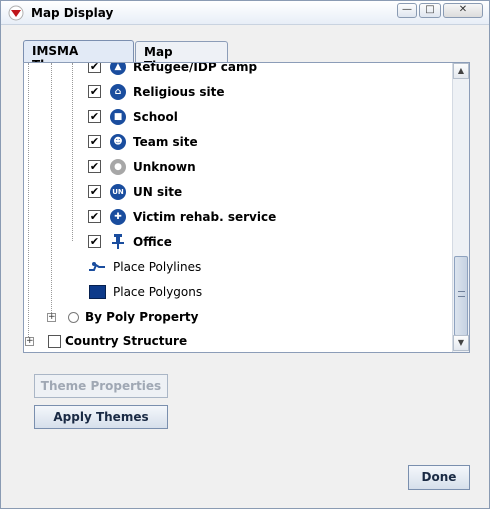  Describe the element at coordinates (72, 13) in the screenshot. I see `window-title: Map Display` at that location.